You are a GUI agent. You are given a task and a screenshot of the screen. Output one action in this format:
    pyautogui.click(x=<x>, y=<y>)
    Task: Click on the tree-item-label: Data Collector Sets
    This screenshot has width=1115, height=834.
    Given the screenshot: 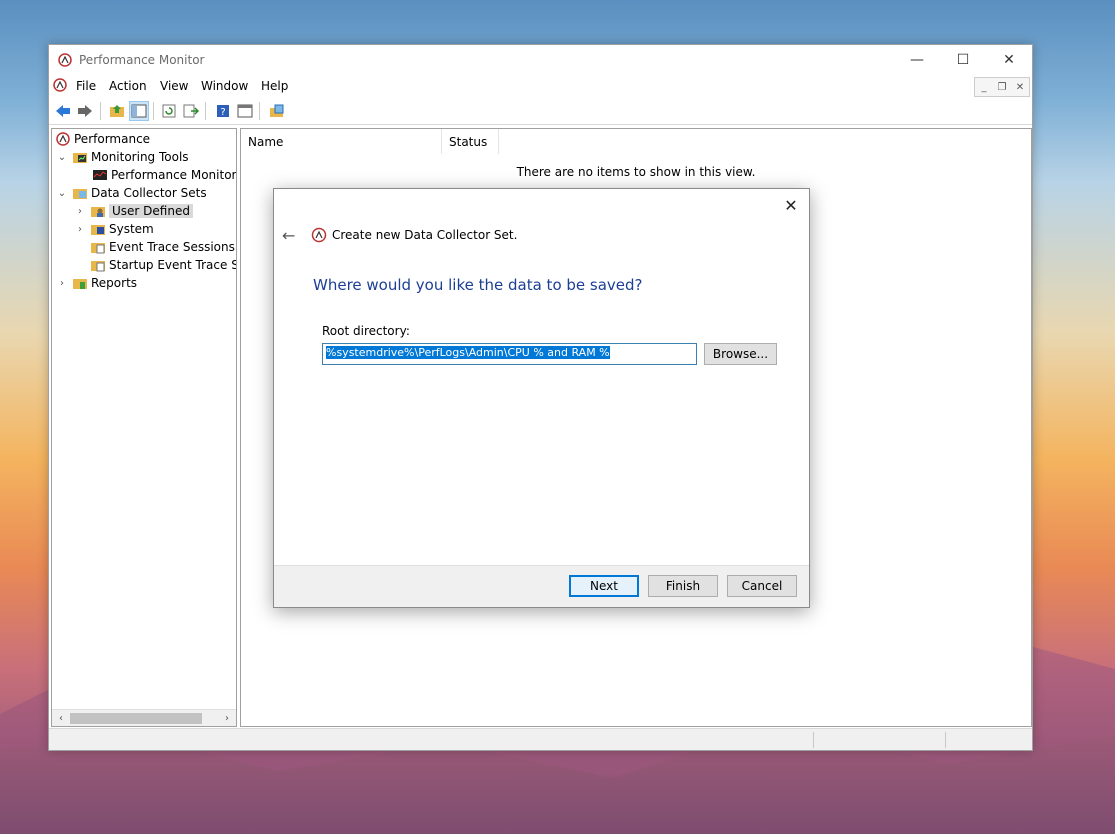 What is the action you would take?
    pyautogui.click(x=149, y=193)
    